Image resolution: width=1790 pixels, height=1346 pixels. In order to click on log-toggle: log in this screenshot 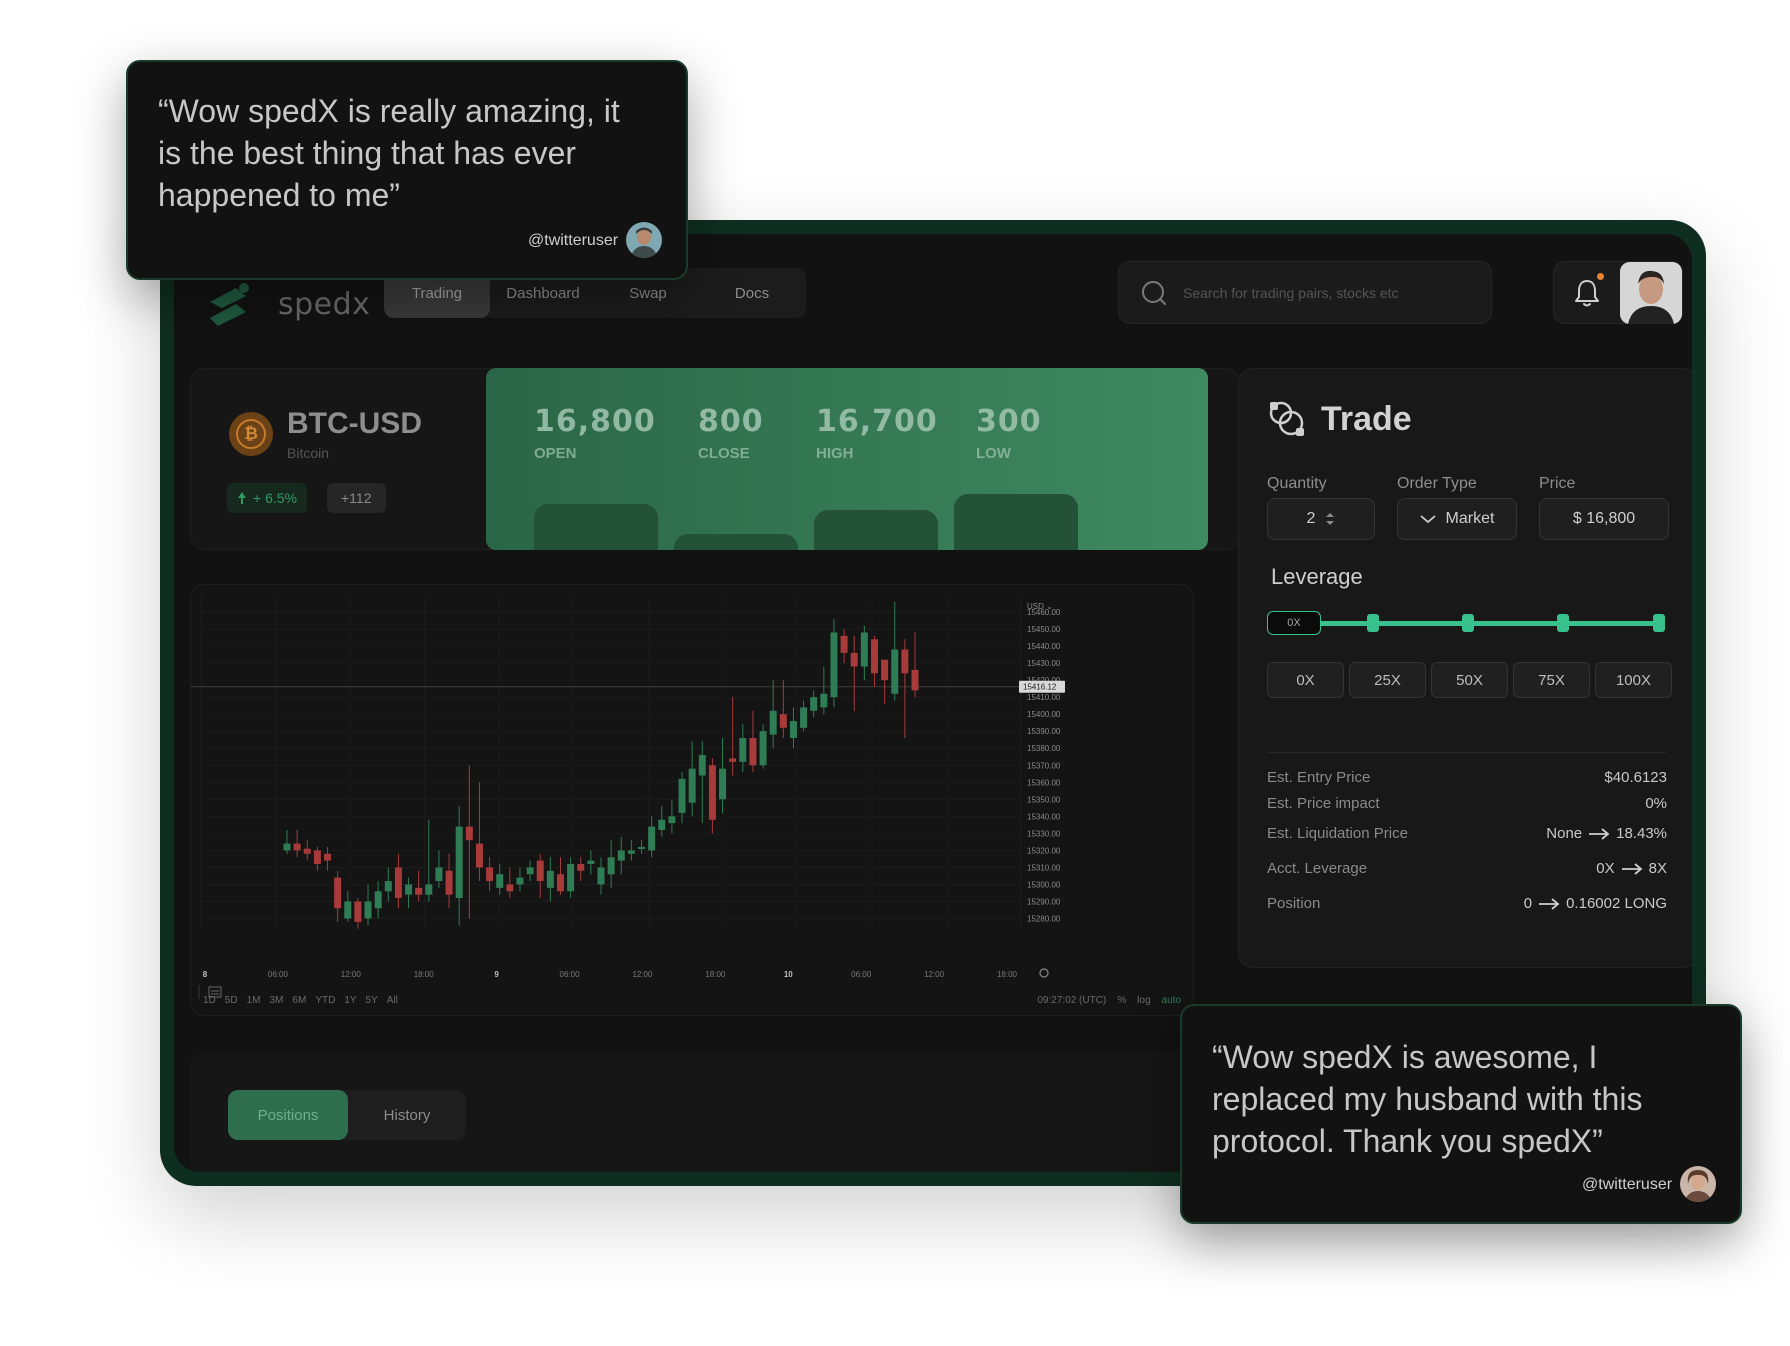, I will do `click(1143, 1000)`.